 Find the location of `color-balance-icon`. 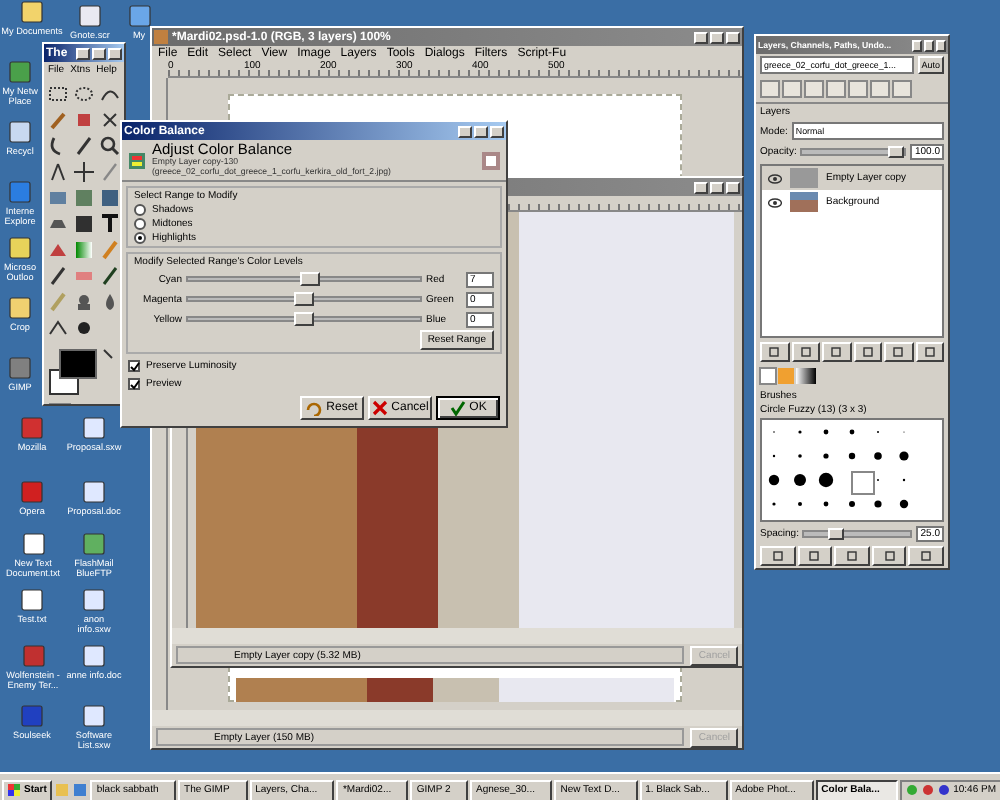

color-balance-icon is located at coordinates (137, 160).